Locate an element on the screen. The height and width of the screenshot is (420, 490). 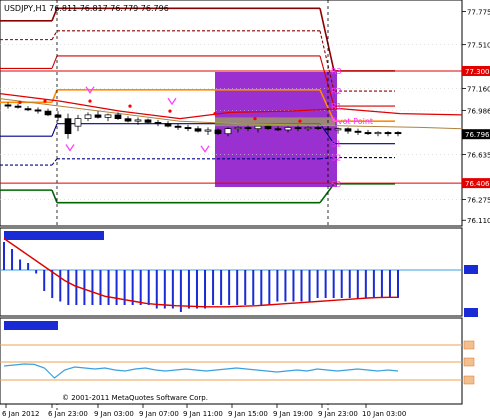
time-tick-label: 9 Jan 23:00 is located at coordinates (338, 414).